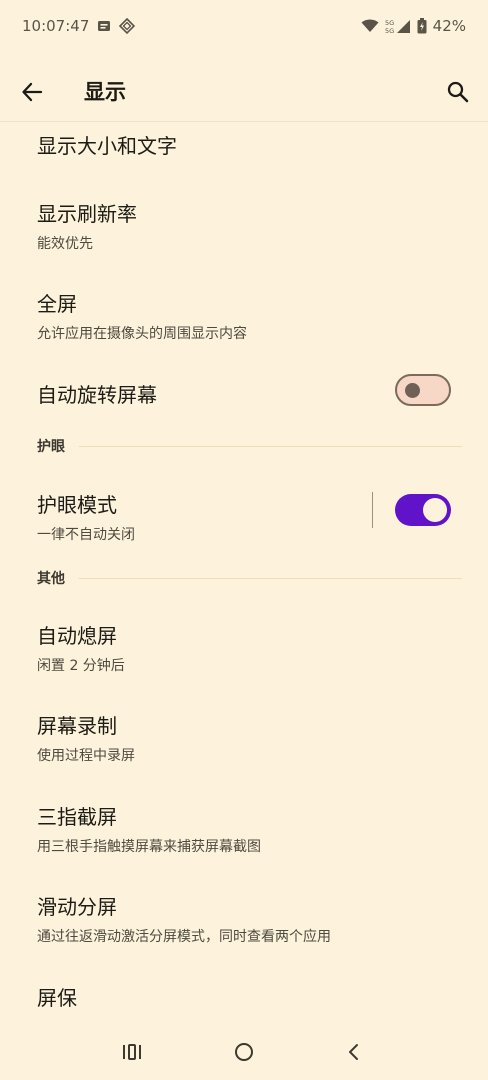  Describe the element at coordinates (51, 579) in the screenshot. I see `section-label: 其他` at that location.